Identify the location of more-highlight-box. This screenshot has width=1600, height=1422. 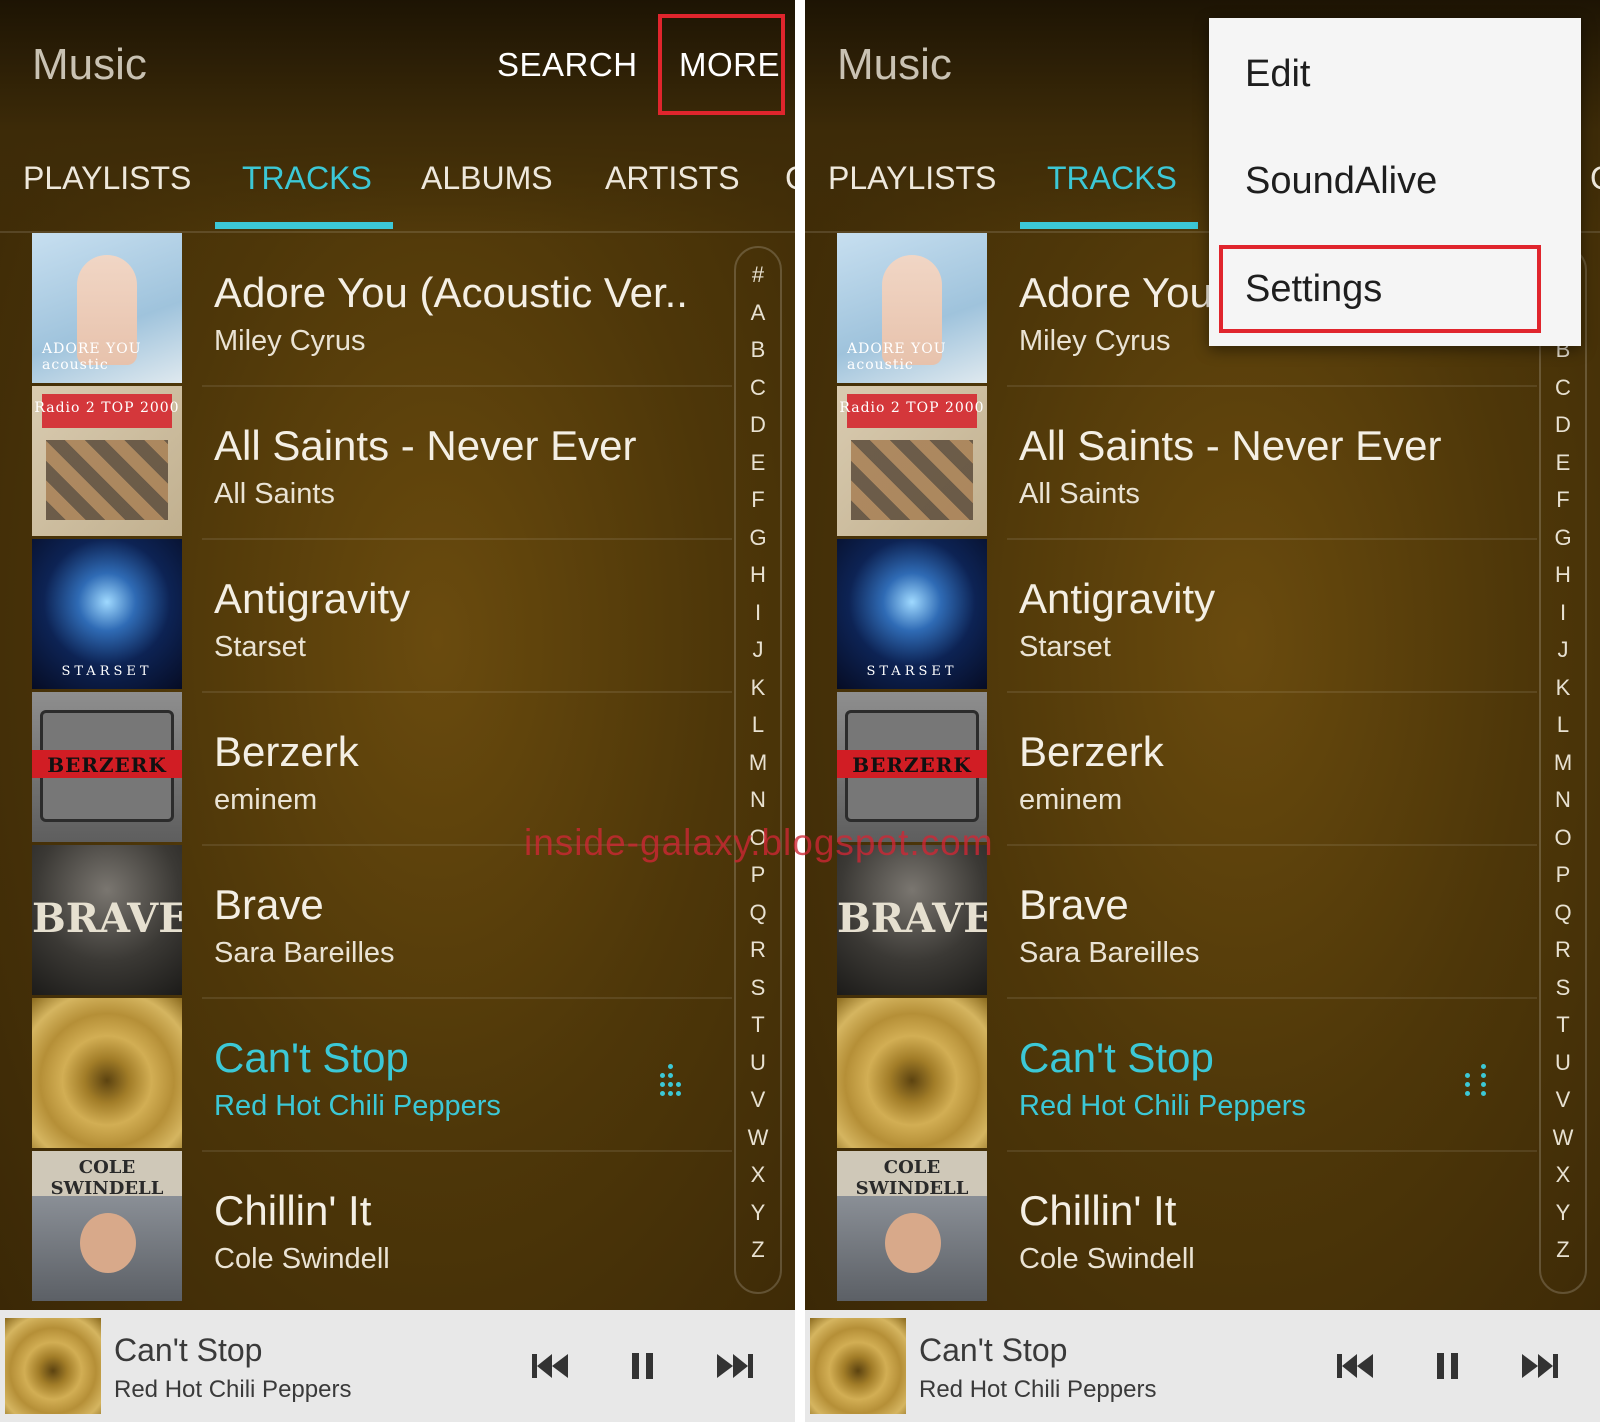
(721, 64).